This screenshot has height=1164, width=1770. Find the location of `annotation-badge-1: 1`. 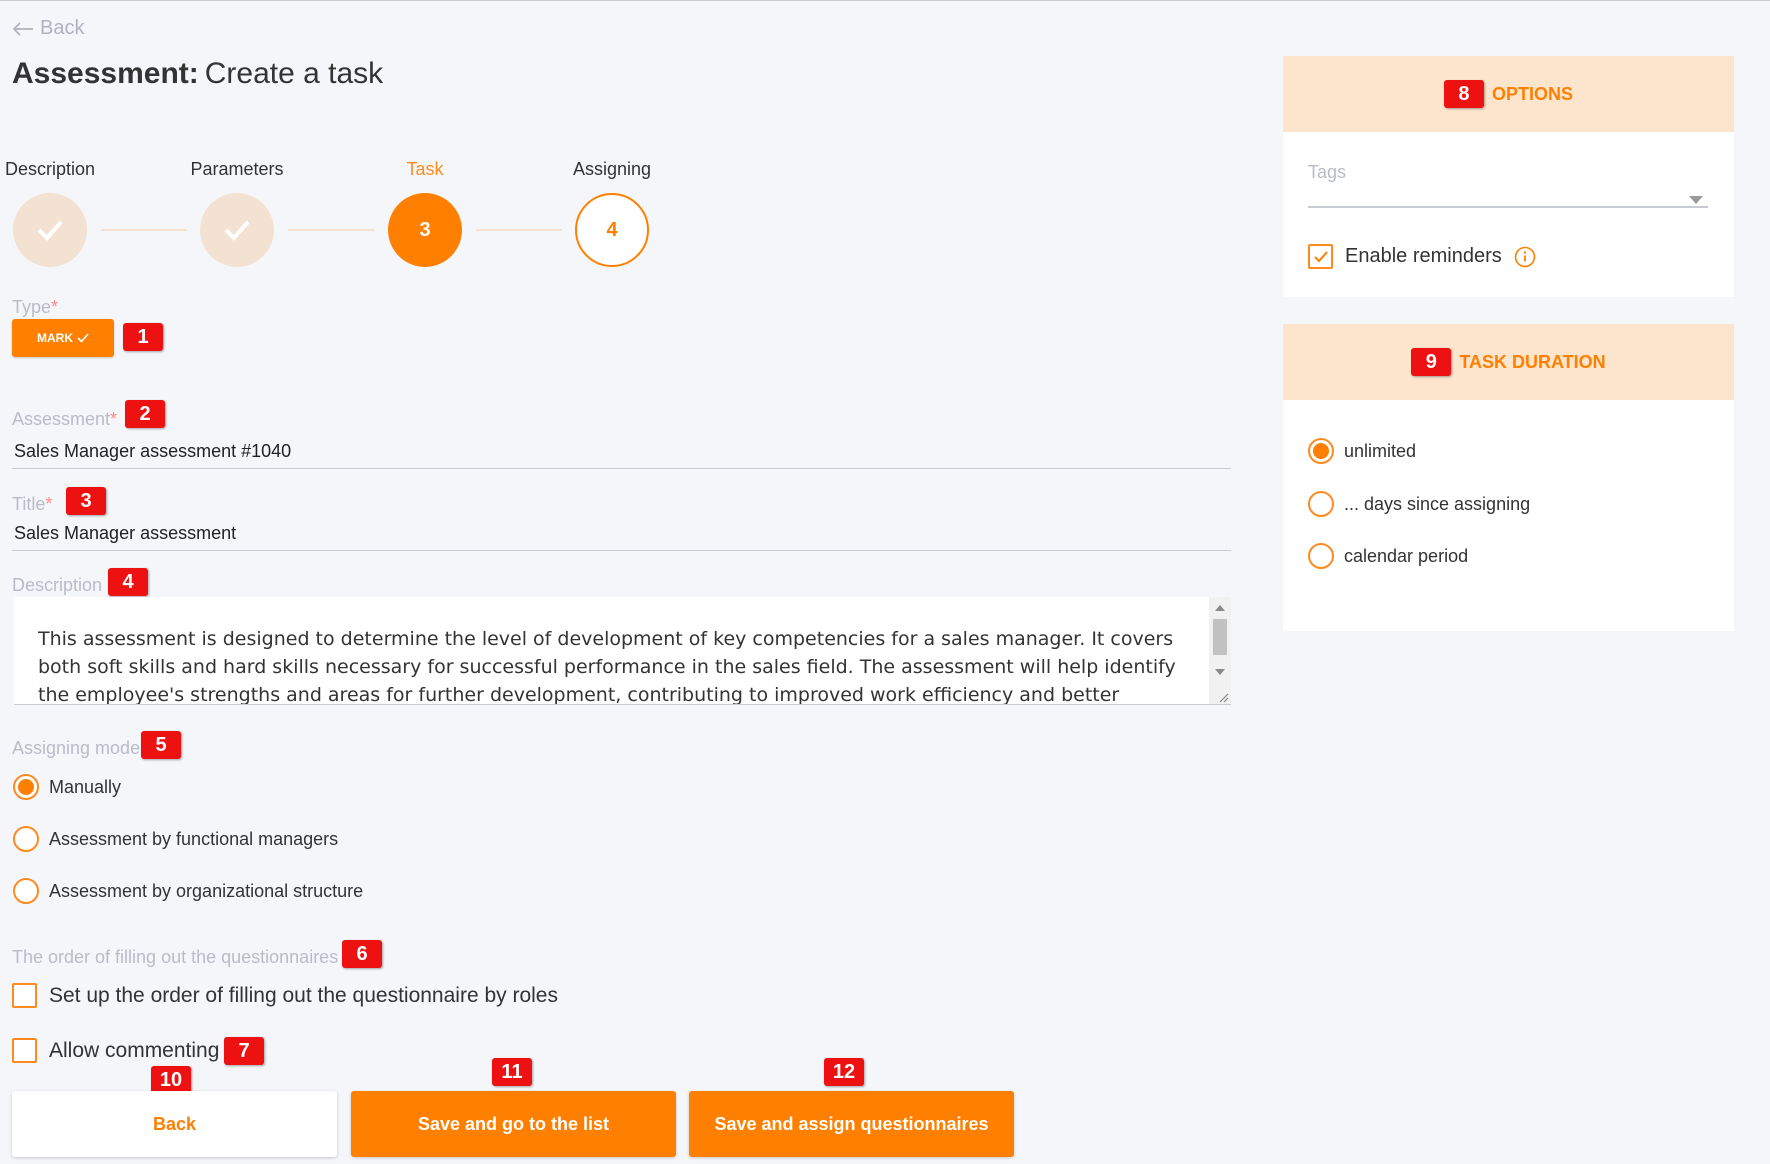

annotation-badge-1: 1 is located at coordinates (143, 337).